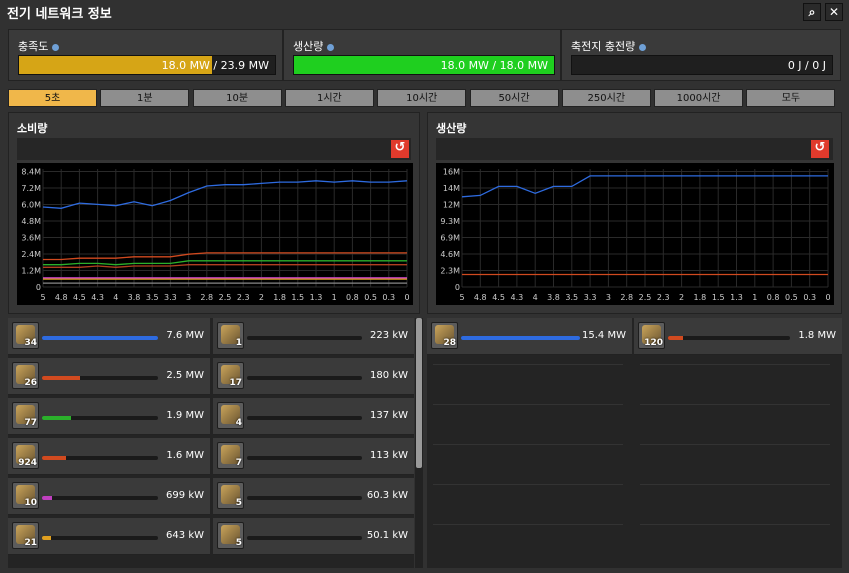 This screenshot has height=573, width=849. What do you see at coordinates (31, 204) in the screenshot?
I see `y-tick-label: 6.0M` at bounding box center [31, 204].